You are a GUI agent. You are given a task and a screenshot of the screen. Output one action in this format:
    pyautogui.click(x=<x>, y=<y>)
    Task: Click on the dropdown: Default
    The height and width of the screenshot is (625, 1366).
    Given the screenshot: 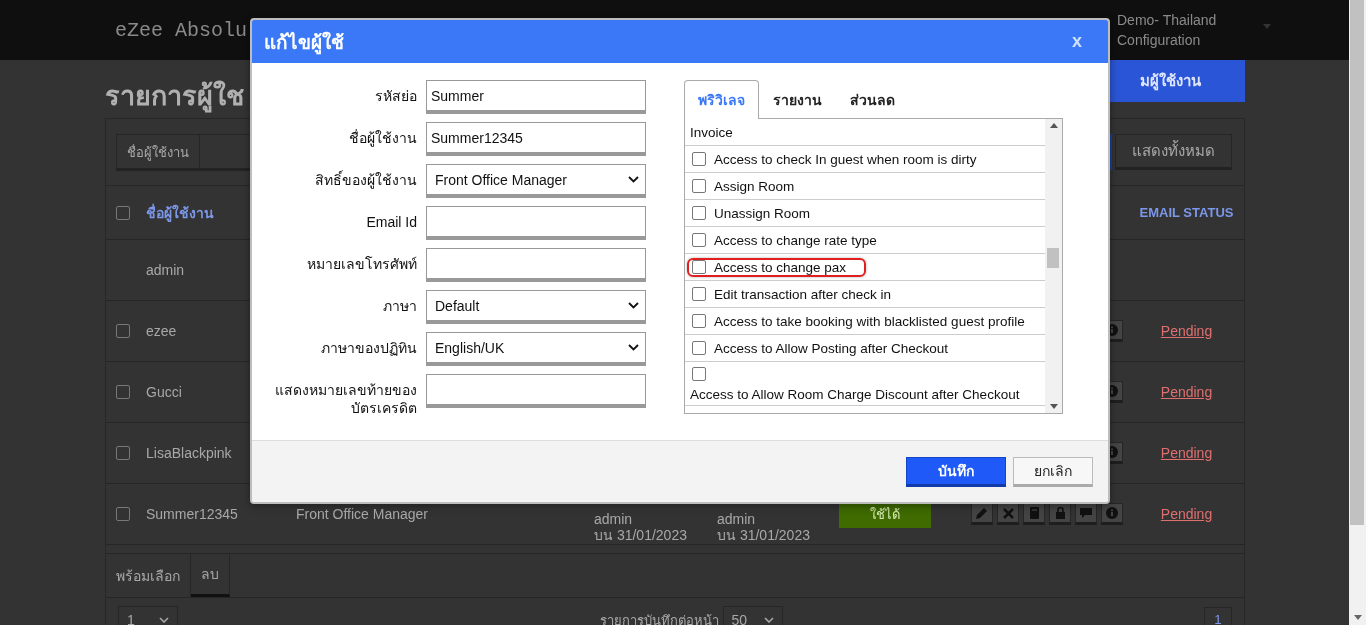 What is the action you would take?
    pyautogui.click(x=536, y=307)
    